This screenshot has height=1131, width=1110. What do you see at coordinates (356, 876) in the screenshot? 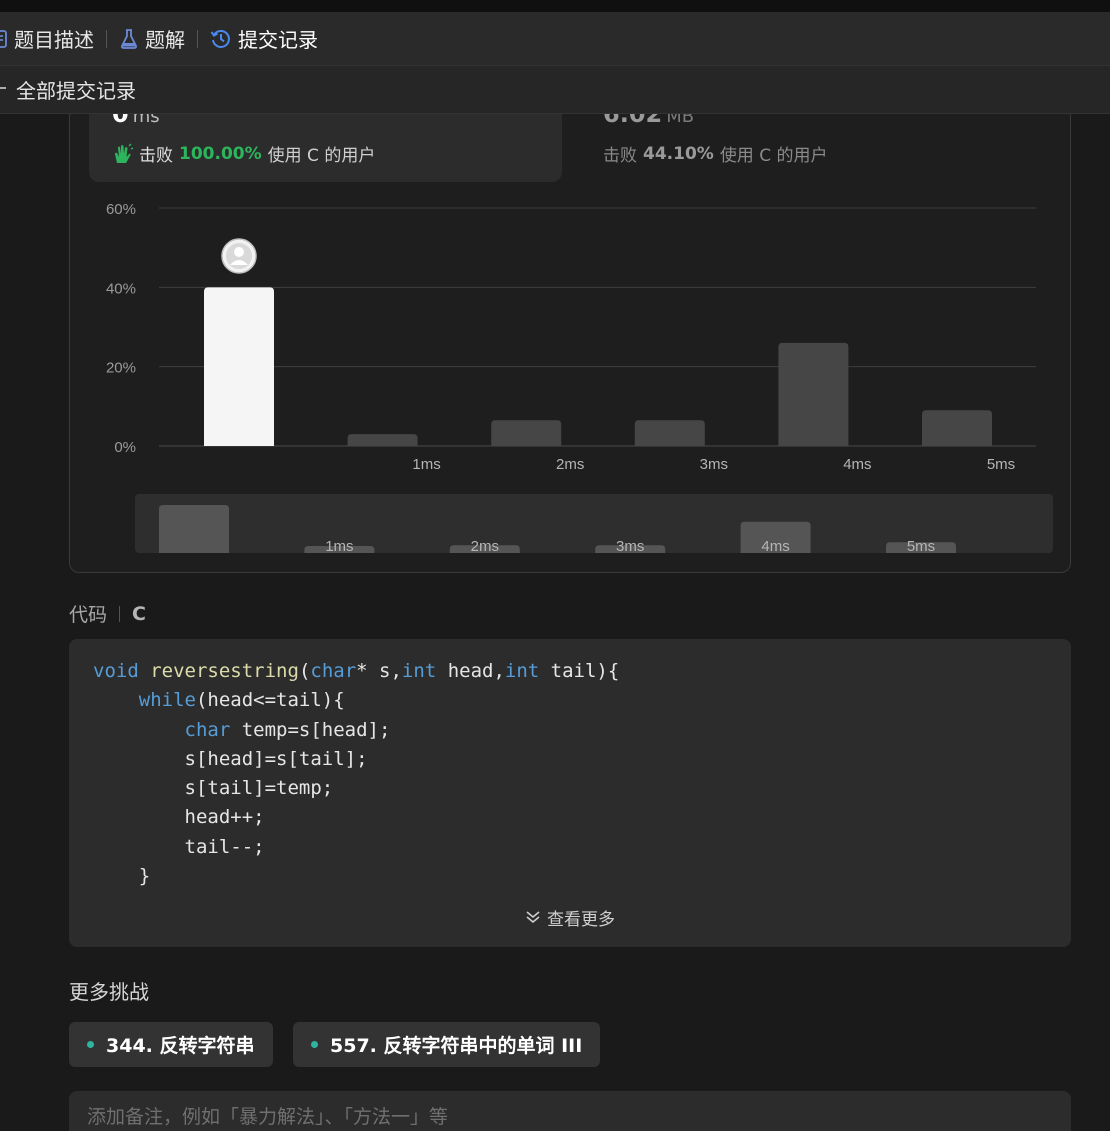
I see `code-line: }` at bounding box center [356, 876].